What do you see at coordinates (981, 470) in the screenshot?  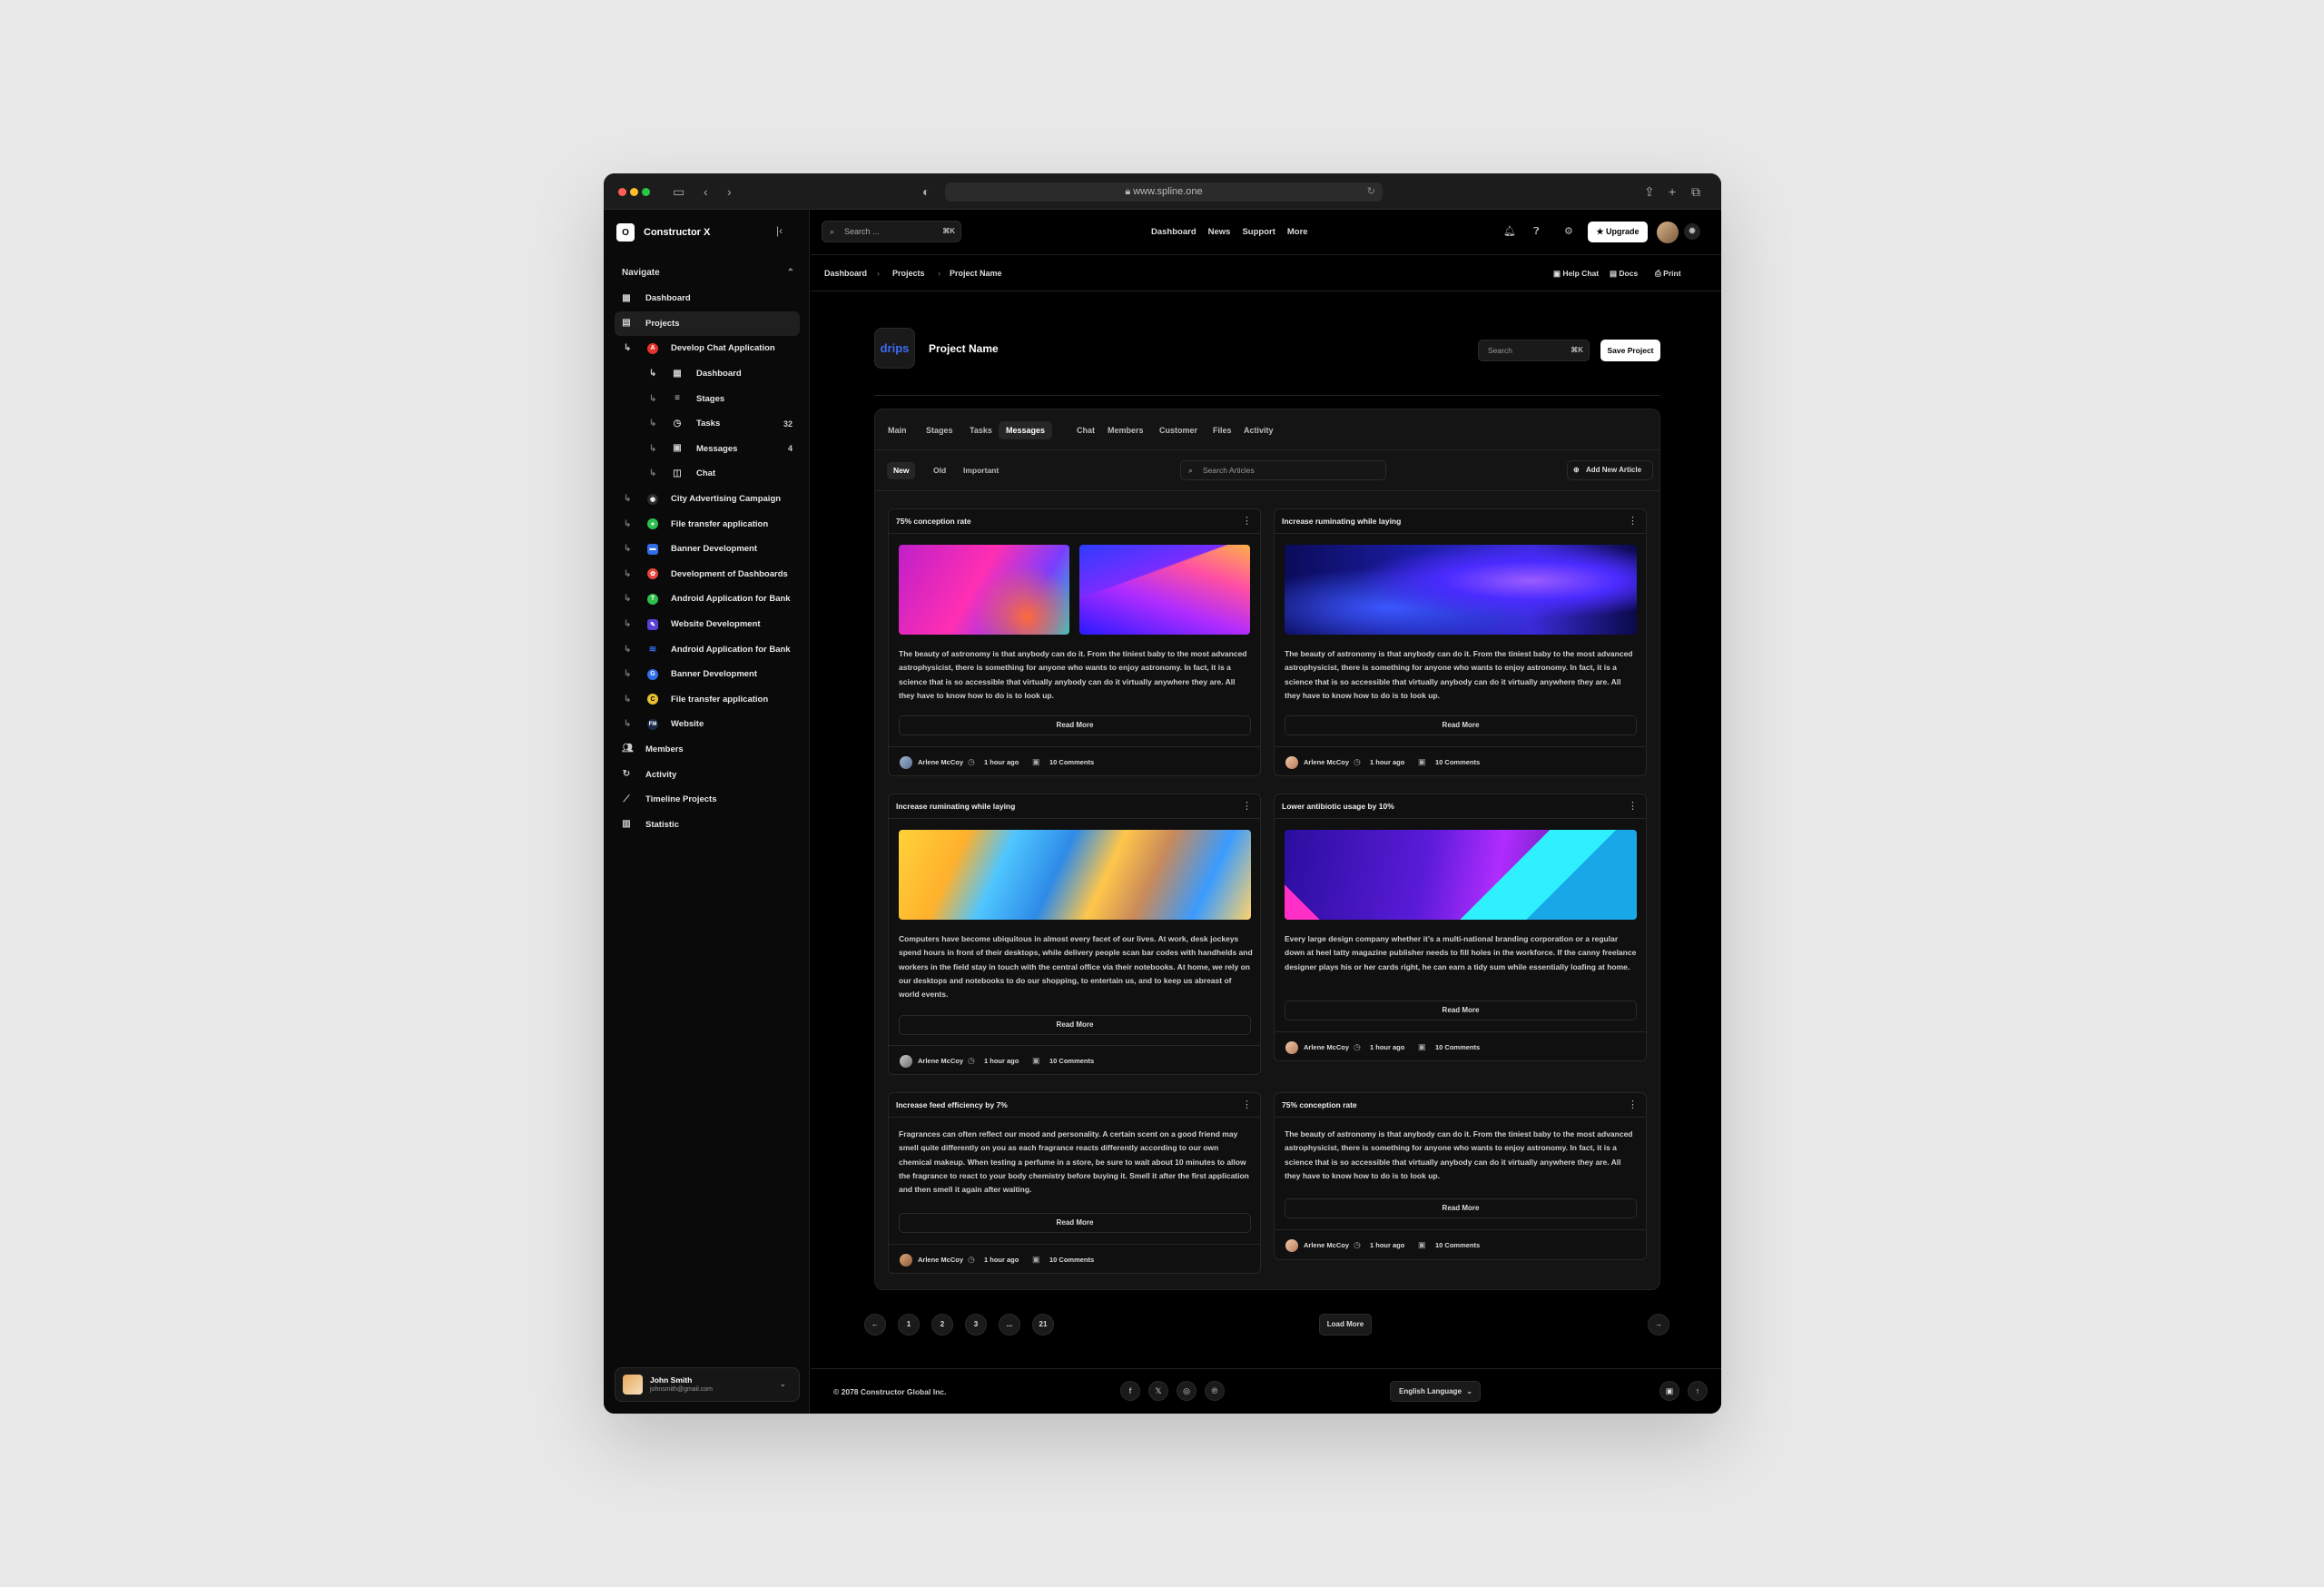 I see `filter-important: Important` at bounding box center [981, 470].